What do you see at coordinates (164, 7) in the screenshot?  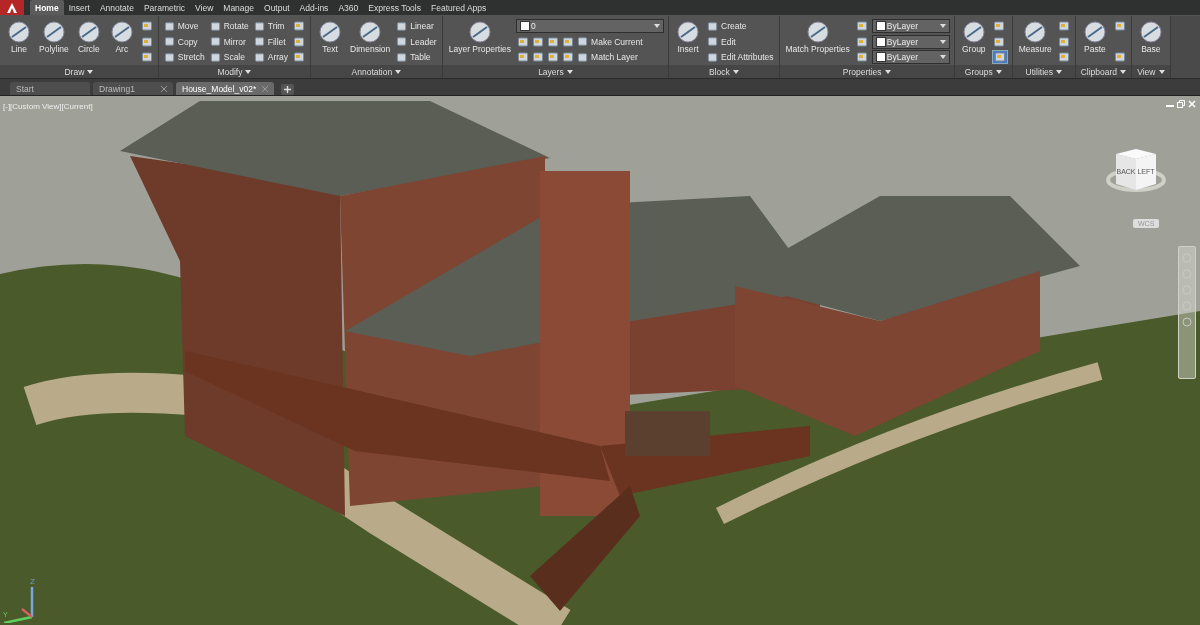 I see `ribbon-tab: Parametric` at bounding box center [164, 7].